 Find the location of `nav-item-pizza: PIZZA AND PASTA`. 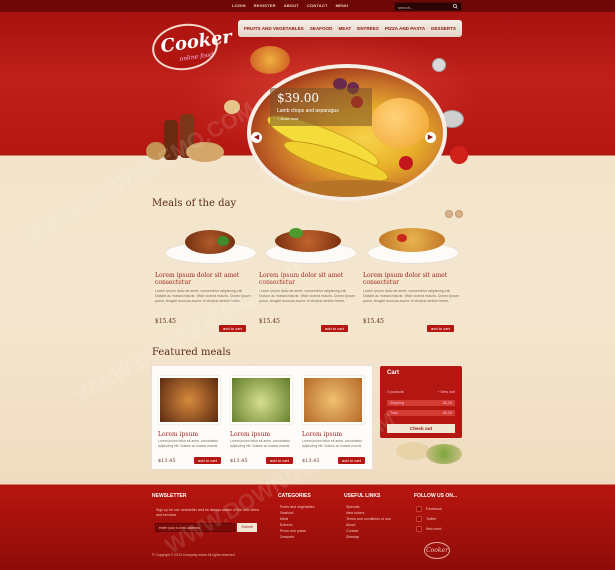

nav-item-pizza: PIZZA AND PASTA is located at coordinates (405, 28).